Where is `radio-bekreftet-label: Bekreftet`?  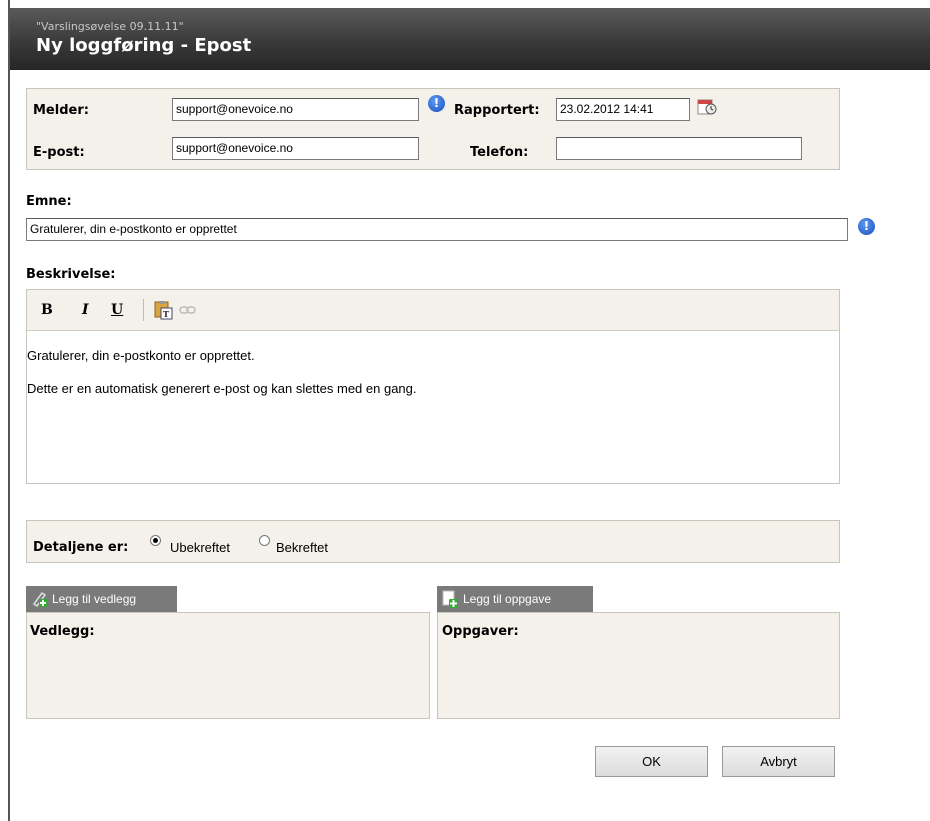
radio-bekreftet-label: Bekreftet is located at coordinates (302, 547).